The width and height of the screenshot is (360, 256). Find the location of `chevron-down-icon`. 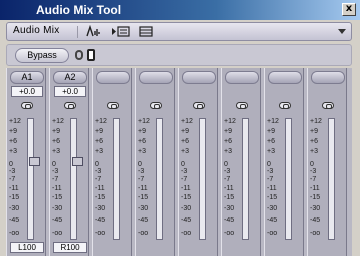

chevron-down-icon is located at coordinates (342, 31).